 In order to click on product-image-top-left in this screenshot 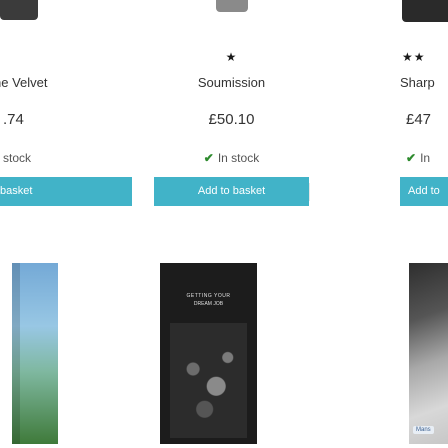, I will do `click(19, 10)`.